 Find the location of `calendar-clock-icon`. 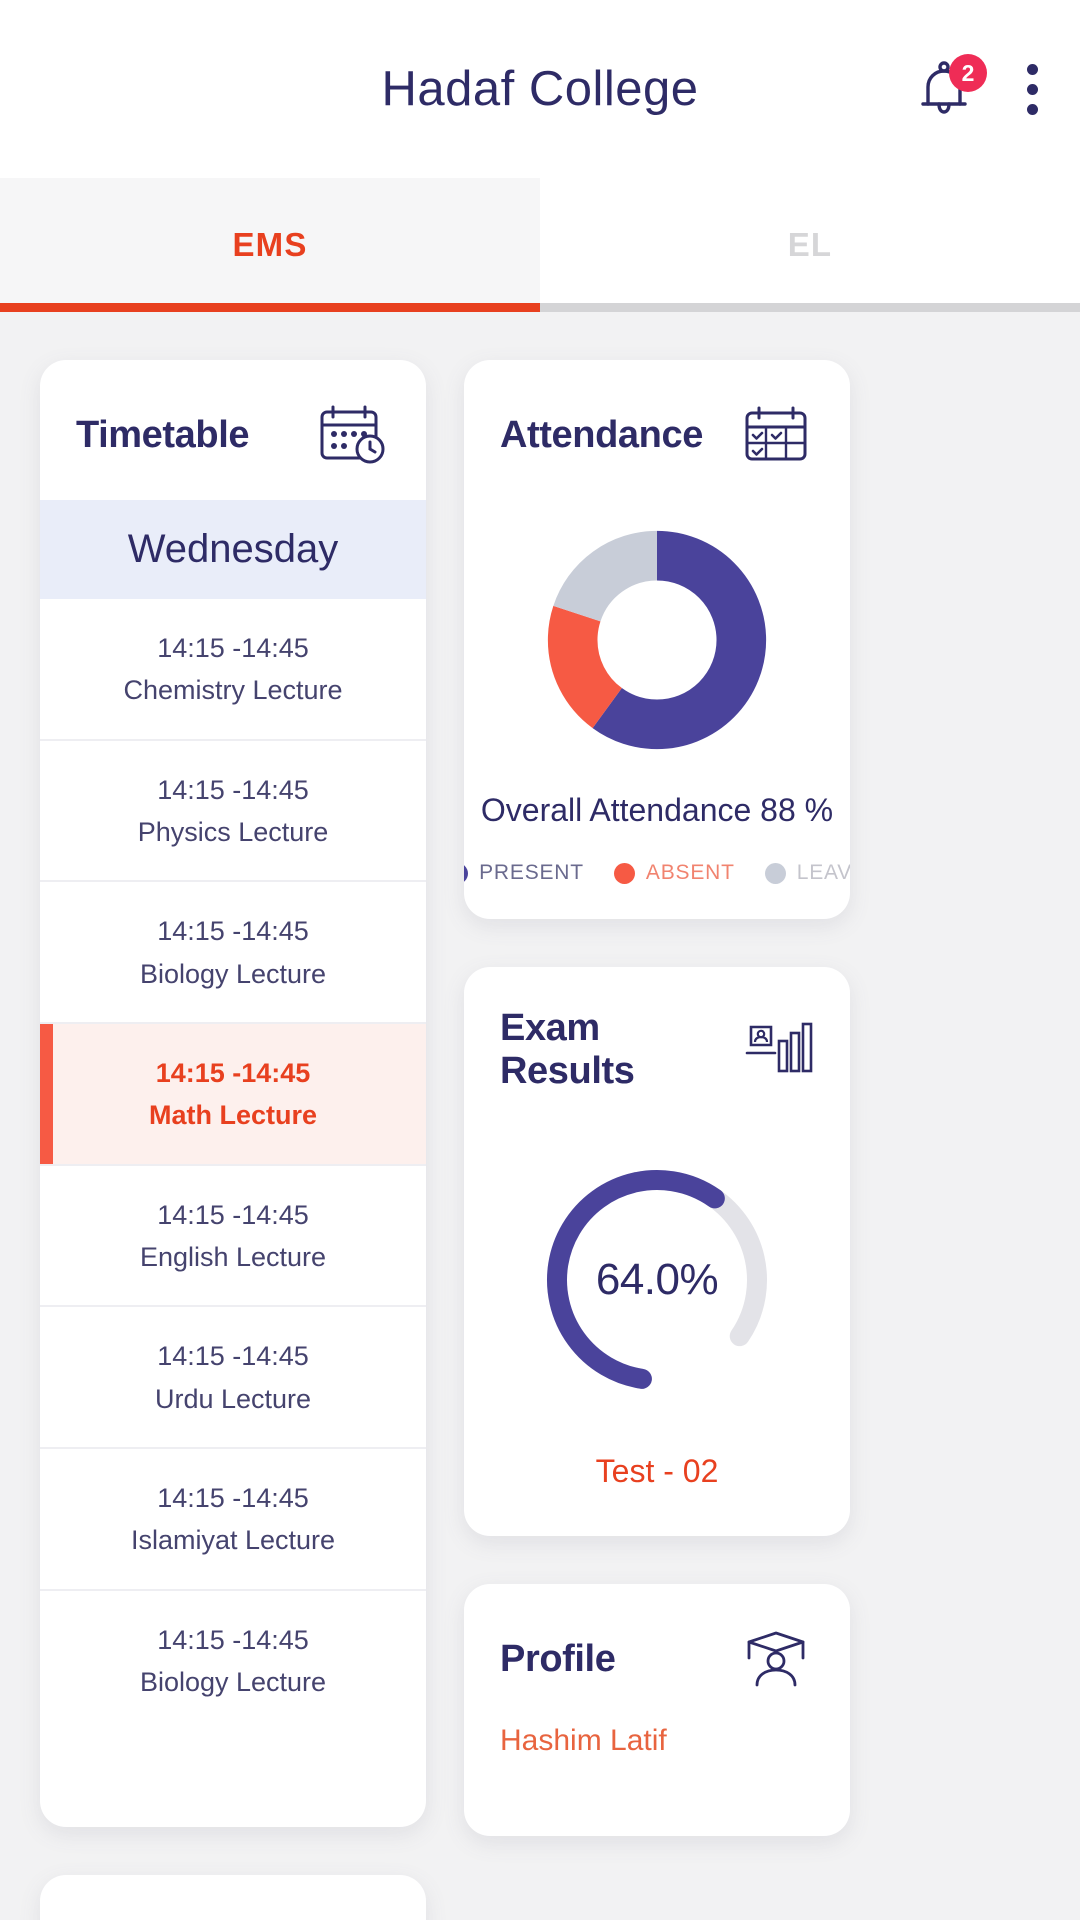

calendar-clock-icon is located at coordinates (352, 435).